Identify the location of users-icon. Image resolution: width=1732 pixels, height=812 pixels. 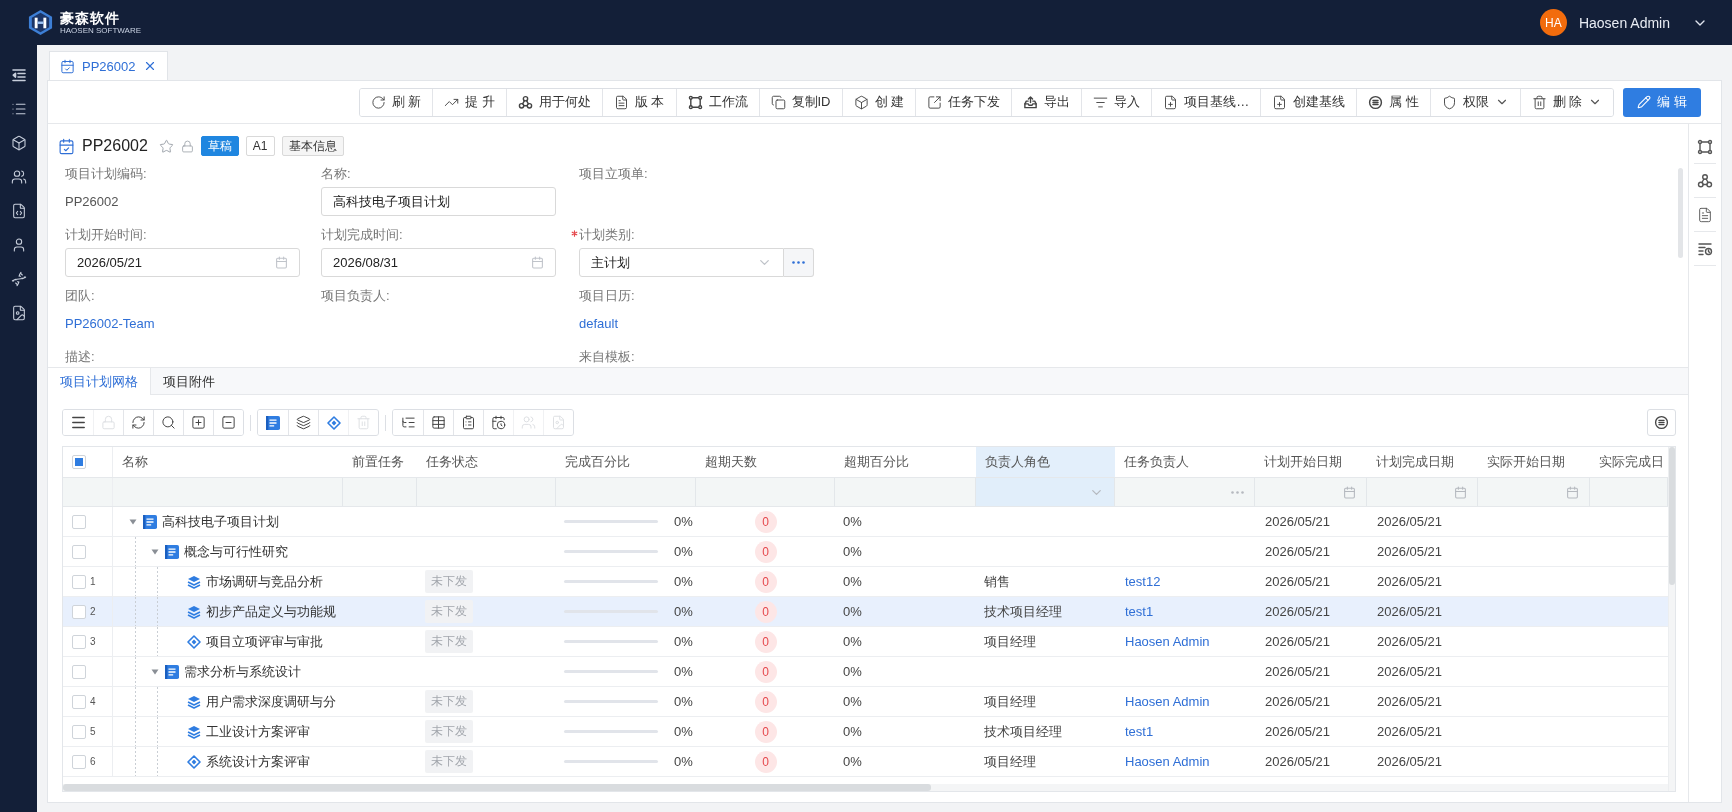
(18, 176).